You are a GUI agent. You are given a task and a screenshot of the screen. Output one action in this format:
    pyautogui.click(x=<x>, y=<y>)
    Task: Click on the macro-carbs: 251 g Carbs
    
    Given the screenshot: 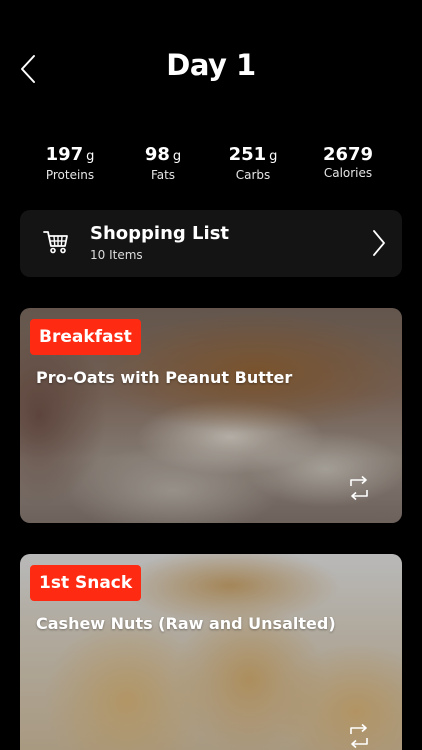 What is the action you would take?
    pyautogui.click(x=253, y=163)
    